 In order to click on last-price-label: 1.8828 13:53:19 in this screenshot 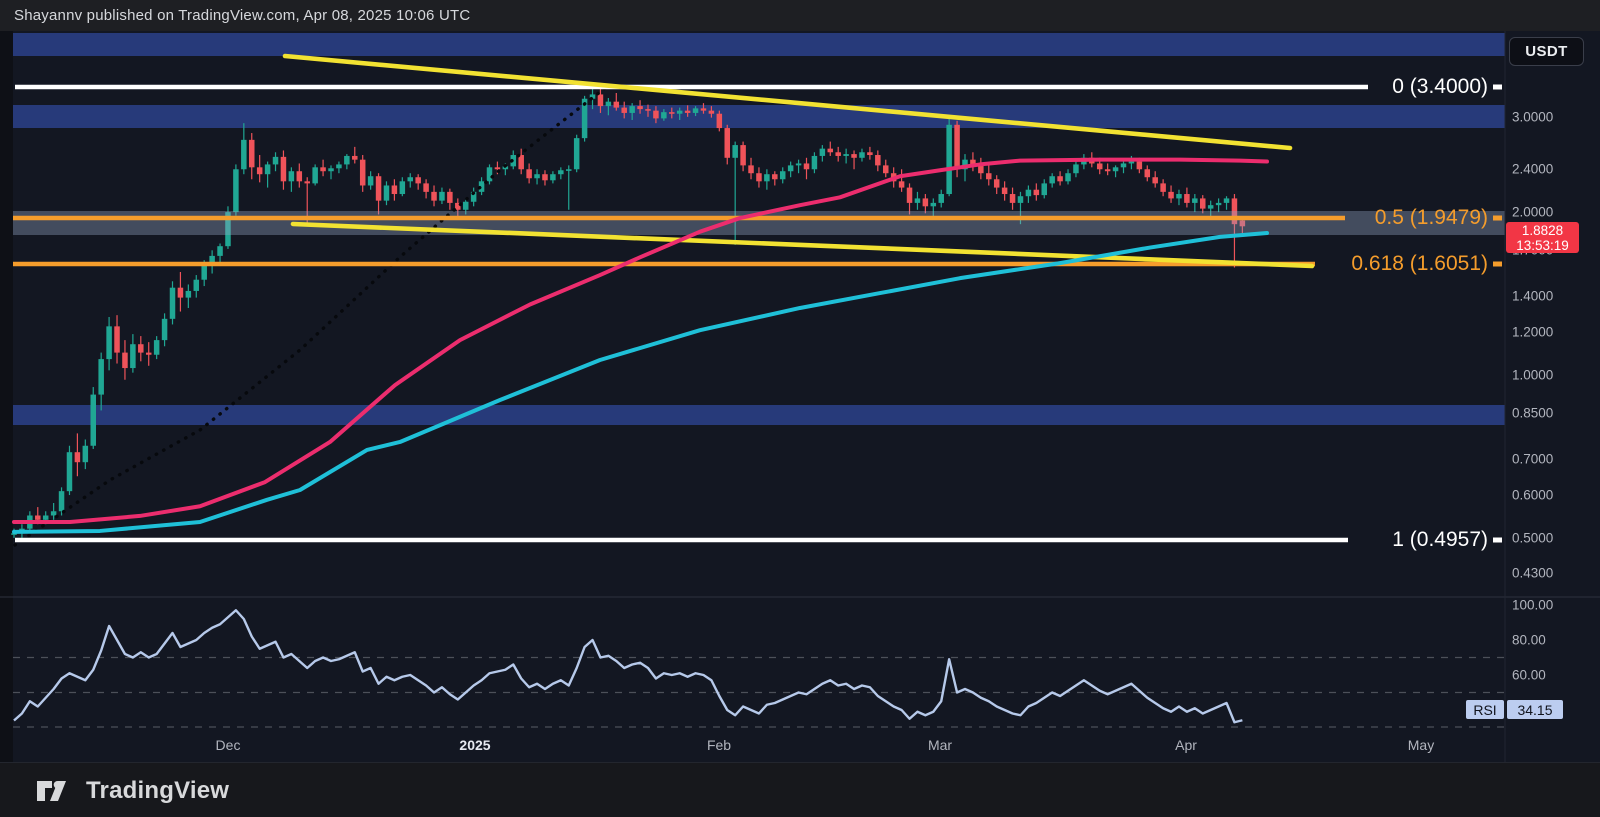, I will do `click(1542, 237)`.